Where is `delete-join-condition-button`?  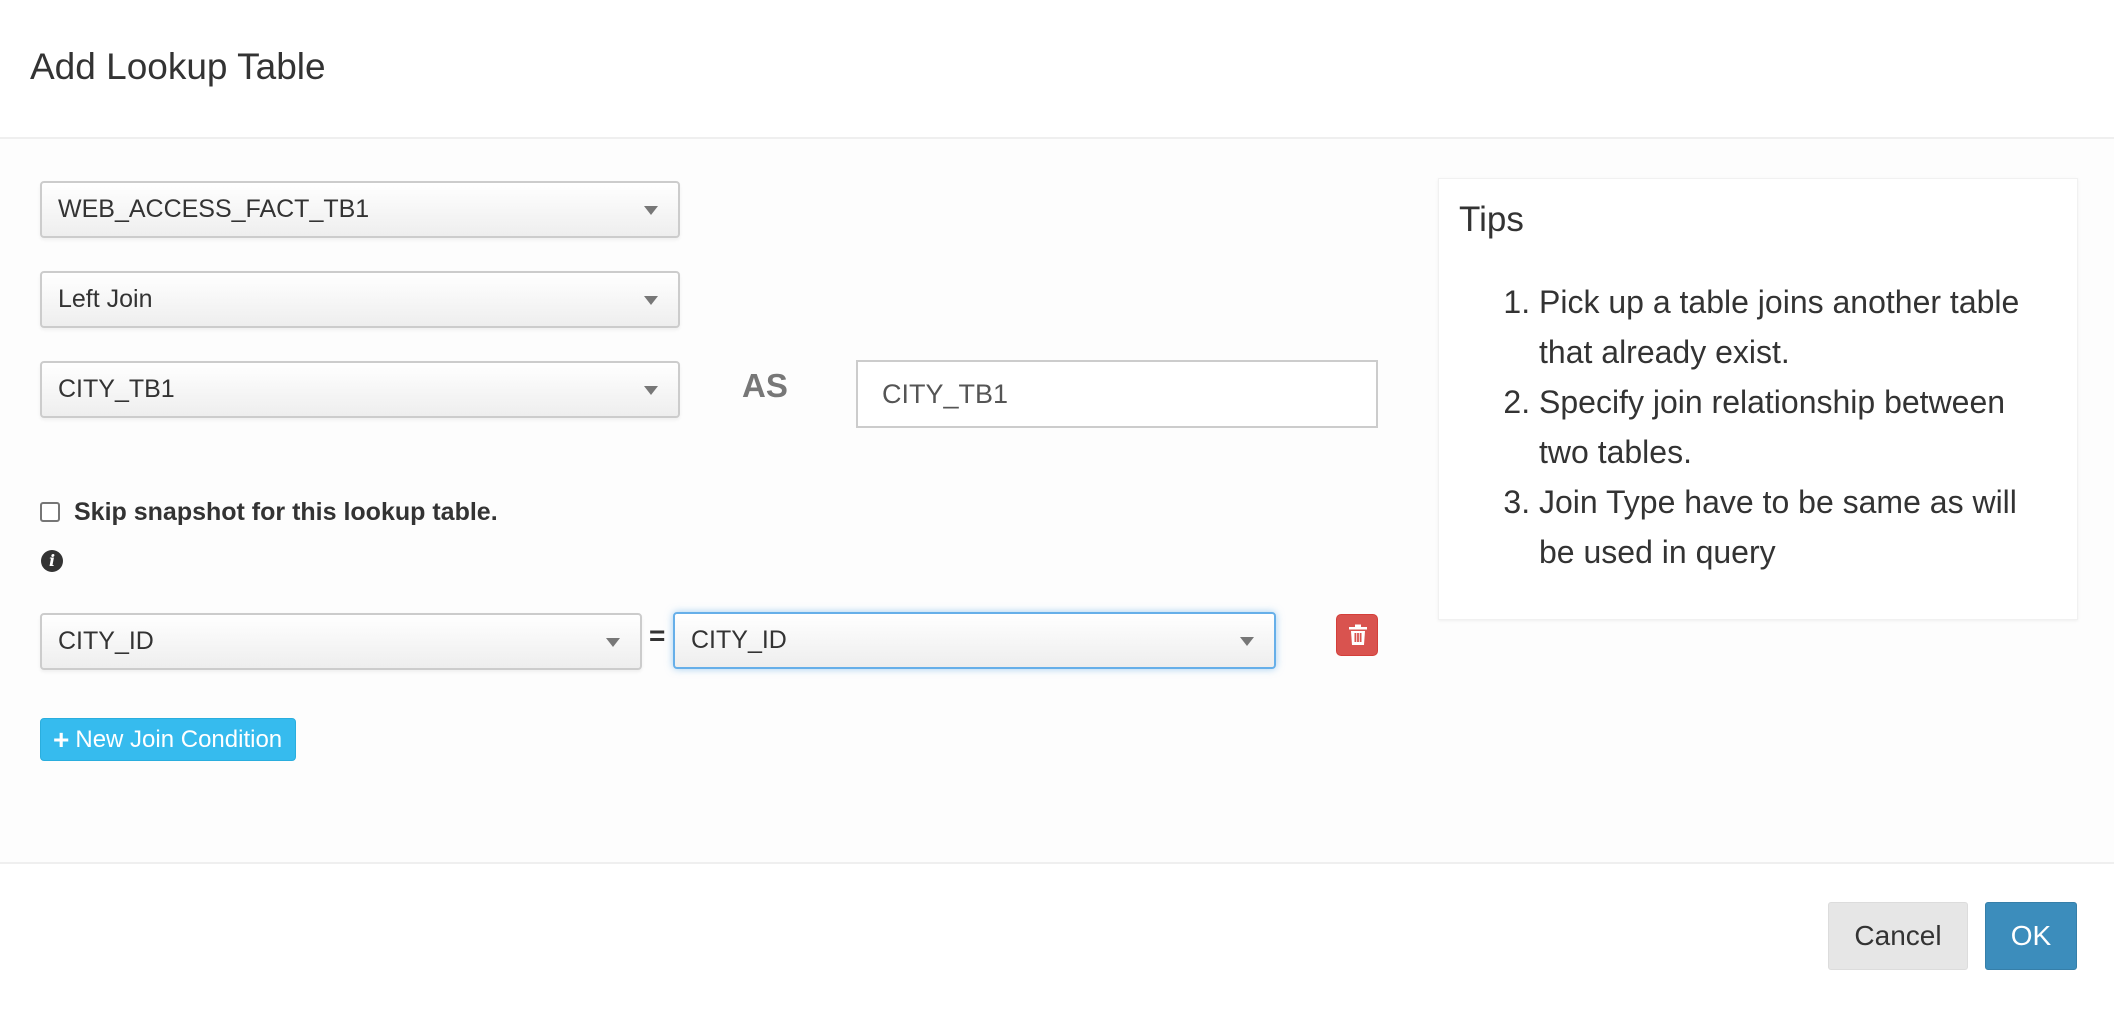
delete-join-condition-button is located at coordinates (1357, 635).